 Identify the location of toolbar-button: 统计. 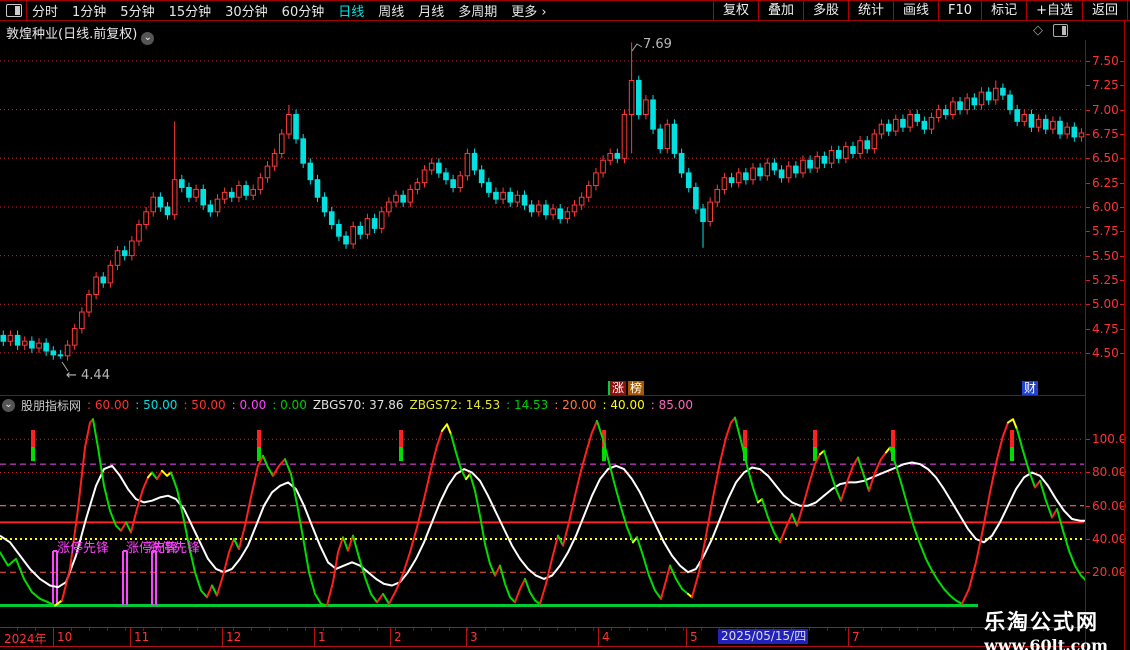
(870, 10).